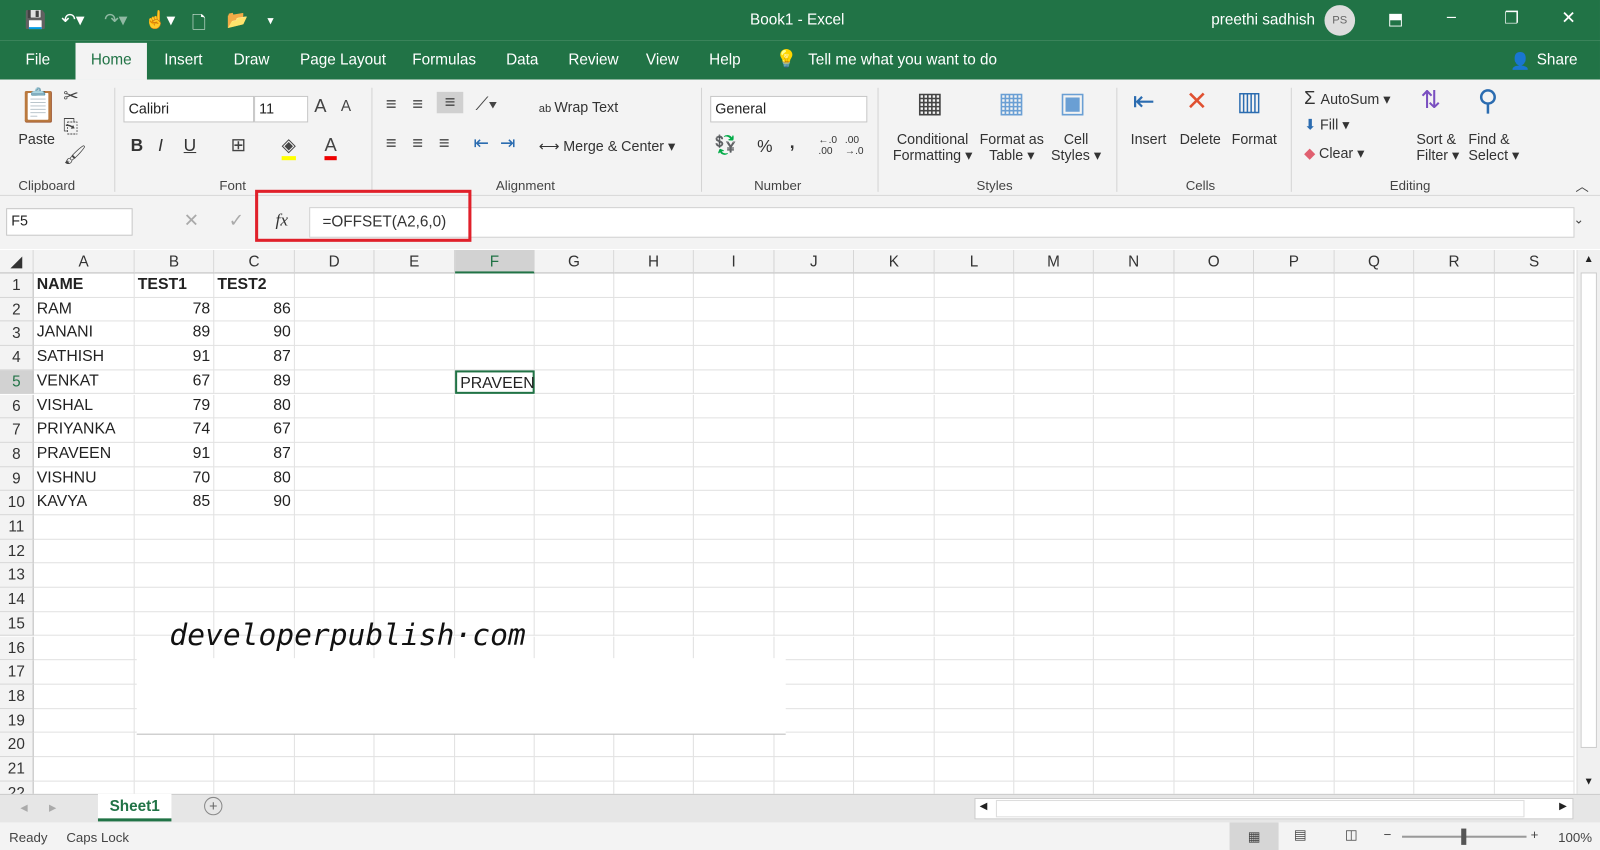 The width and height of the screenshot is (1600, 850). What do you see at coordinates (17, 787) in the screenshot?
I see `row-header: 22` at bounding box center [17, 787].